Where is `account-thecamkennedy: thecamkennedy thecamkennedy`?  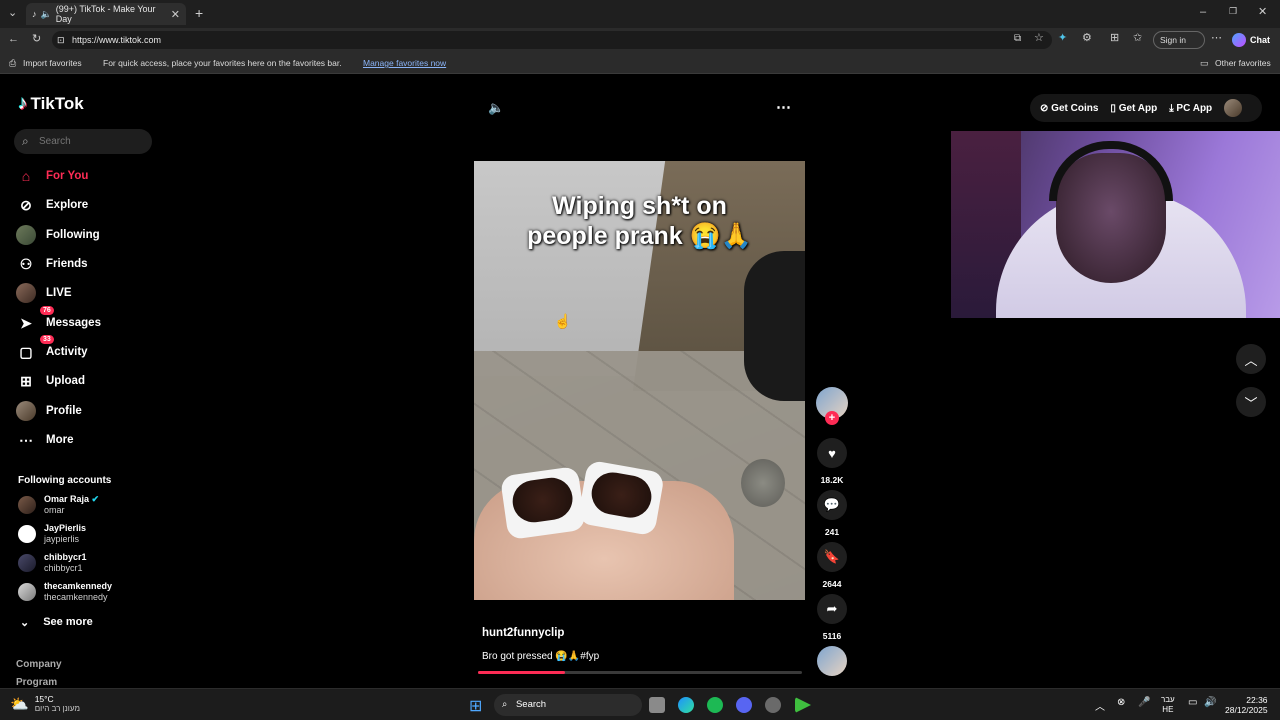
account-thecamkennedy: thecamkennedy thecamkennedy is located at coordinates (65, 592).